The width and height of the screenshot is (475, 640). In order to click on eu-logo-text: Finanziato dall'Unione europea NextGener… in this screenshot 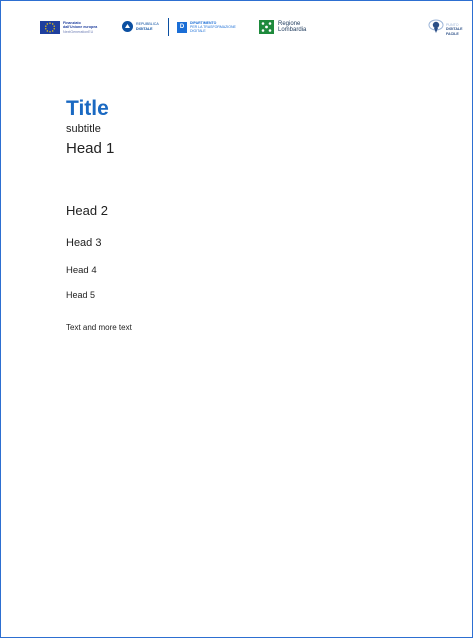, I will do `click(80, 27)`.